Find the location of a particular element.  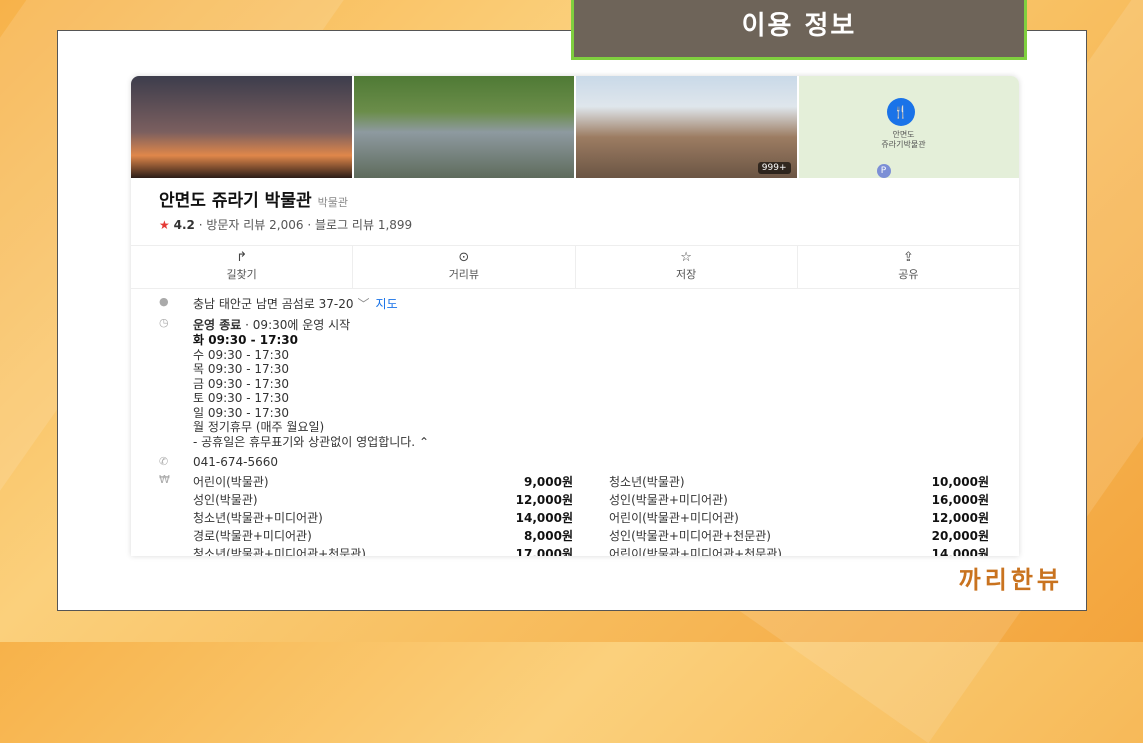

price-item: 성인(박물관+미디어관+천문관) 20,000원 is located at coordinates (799, 536).